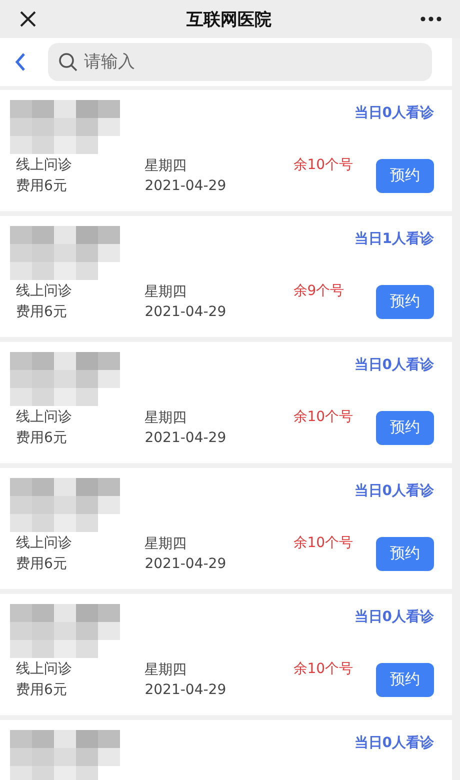 Image resolution: width=460 pixels, height=780 pixels. Describe the element at coordinates (28, 19) in the screenshot. I see `close-icon` at that location.